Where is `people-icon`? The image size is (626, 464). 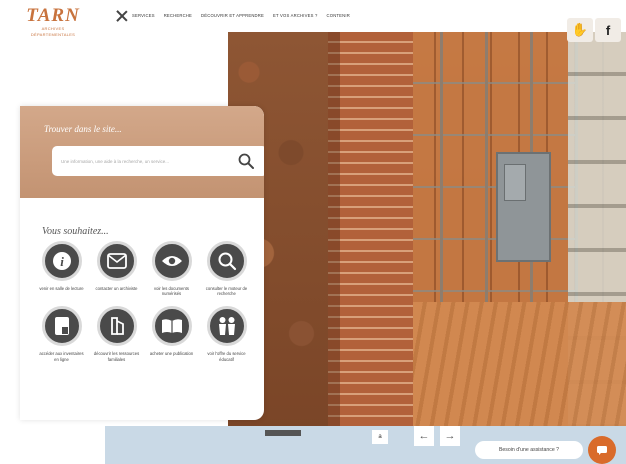
people-icon is located at coordinates (226, 326).